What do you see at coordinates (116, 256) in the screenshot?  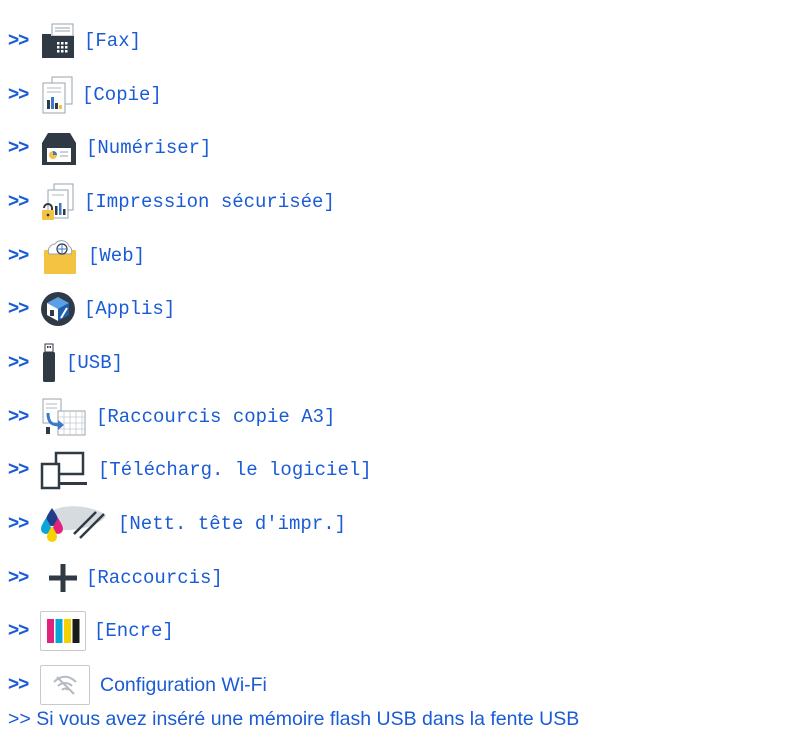 I see `menu-item-label: [Web]` at bounding box center [116, 256].